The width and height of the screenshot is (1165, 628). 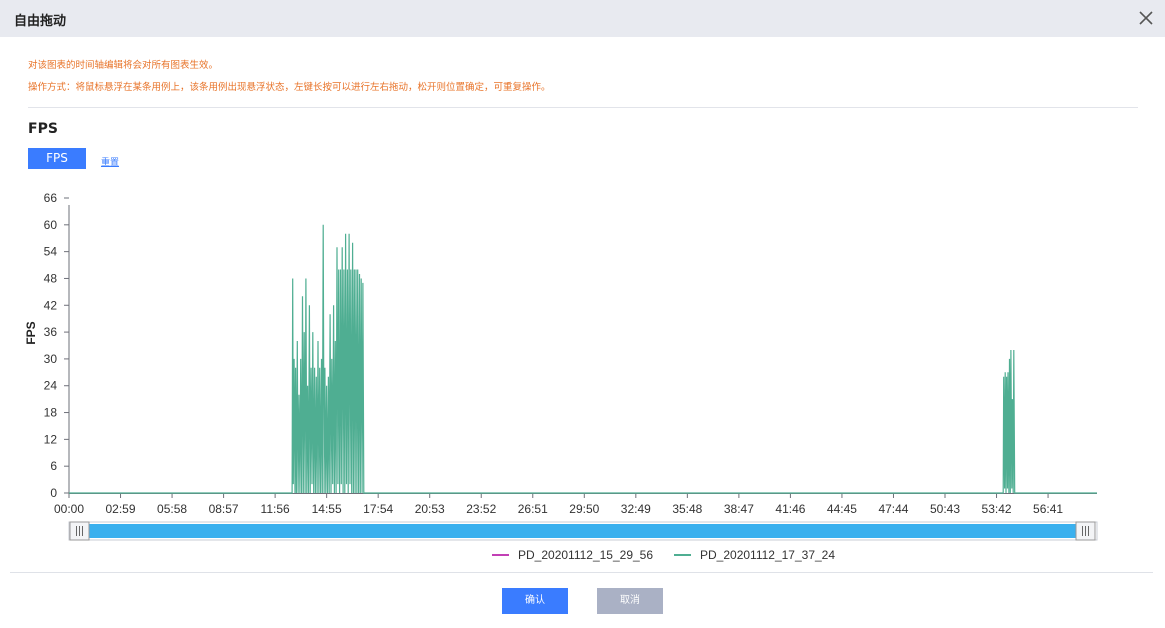 What do you see at coordinates (51, 198) in the screenshot?
I see `y-tick-label: 66` at bounding box center [51, 198].